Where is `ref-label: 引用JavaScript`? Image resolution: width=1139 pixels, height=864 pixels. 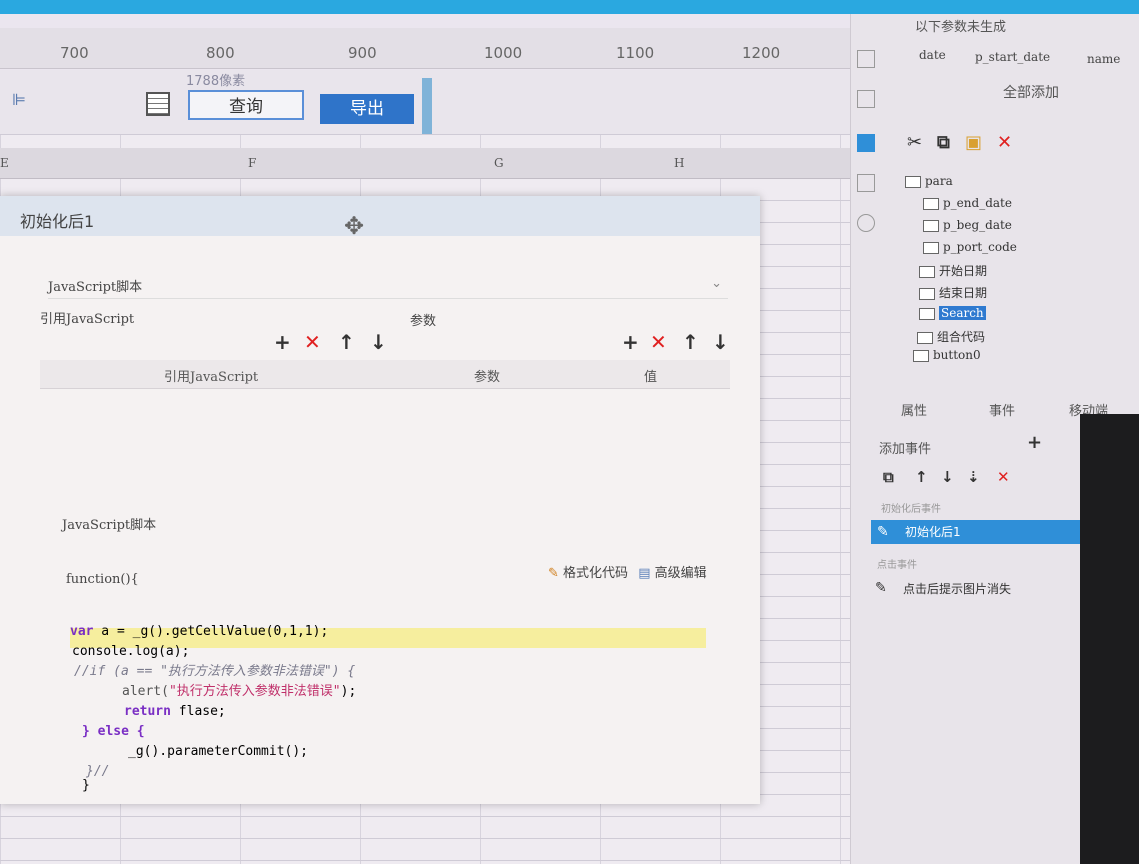 ref-label: 引用JavaScript is located at coordinates (87, 319).